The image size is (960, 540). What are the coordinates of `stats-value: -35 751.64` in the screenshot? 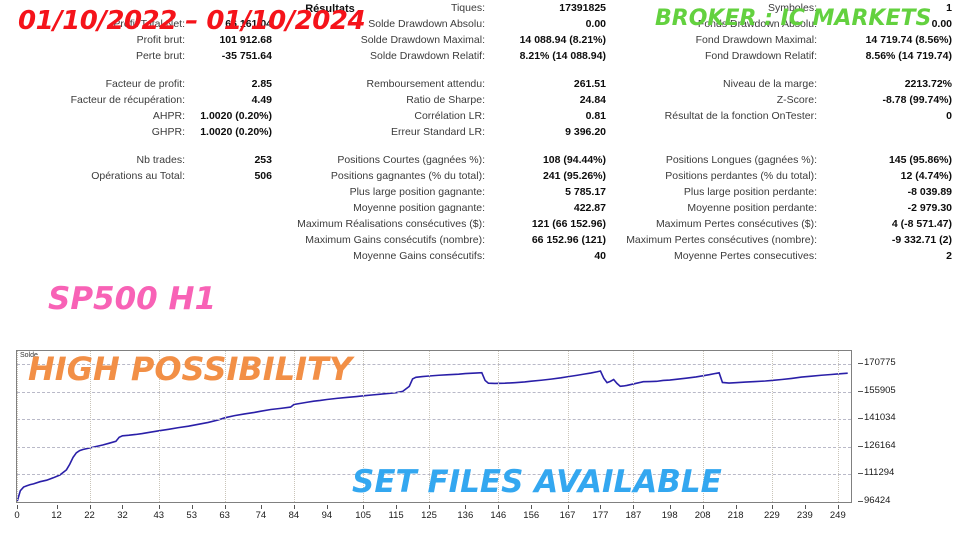 It's located at (246, 56).